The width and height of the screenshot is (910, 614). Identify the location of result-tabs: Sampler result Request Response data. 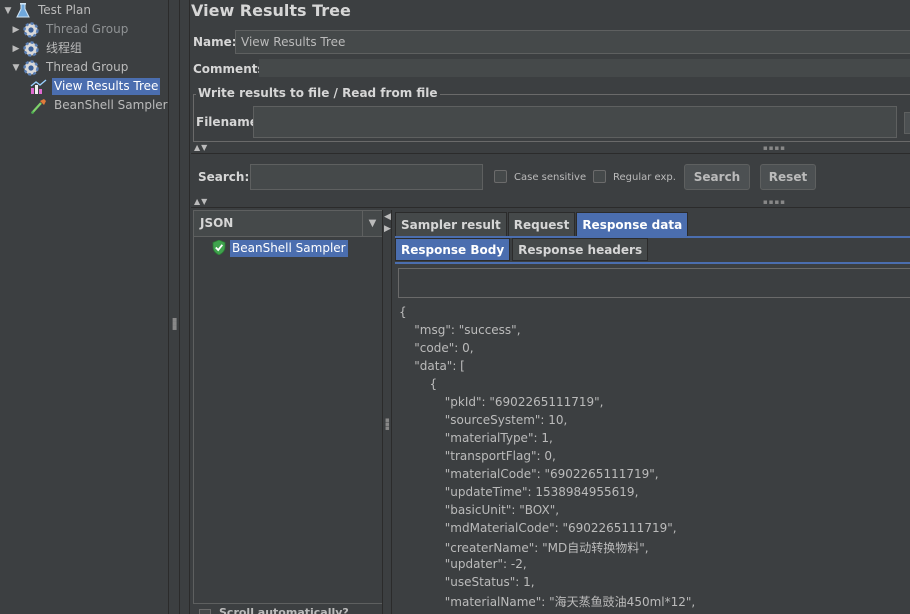
(542, 224).